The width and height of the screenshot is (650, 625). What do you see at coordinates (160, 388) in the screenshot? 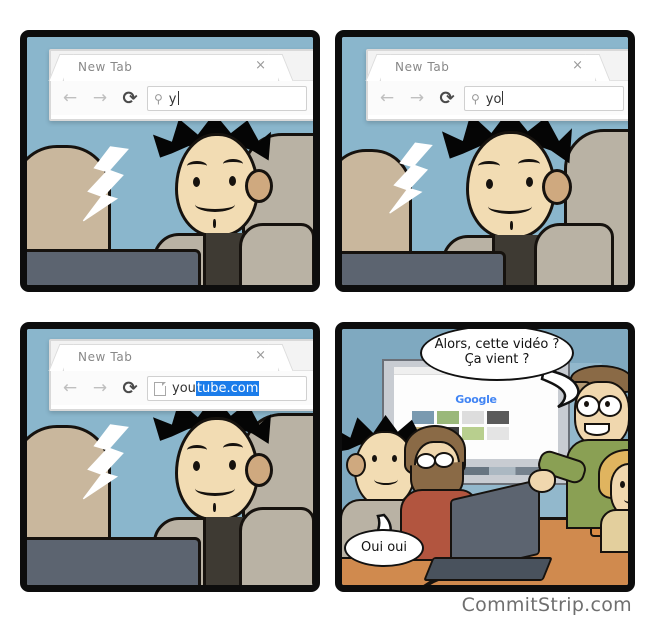
I see `page-icon` at bounding box center [160, 388].